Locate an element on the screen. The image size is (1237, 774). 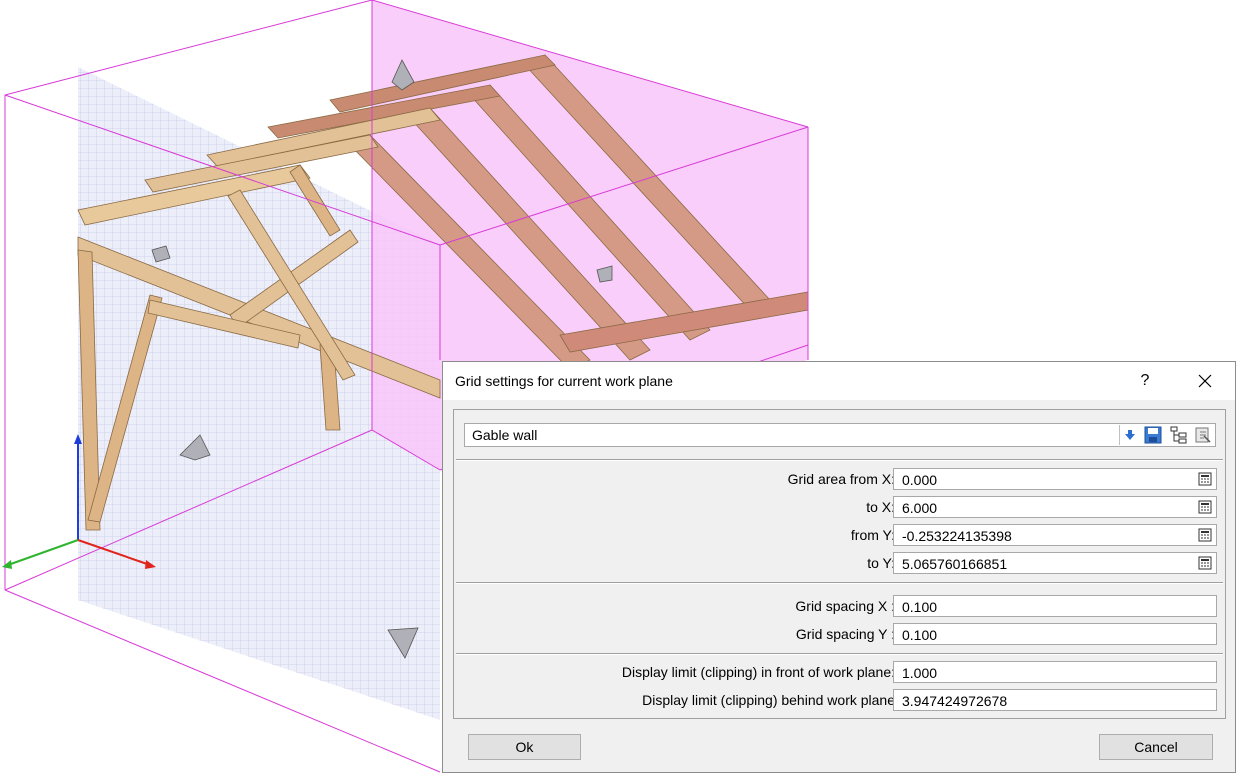
ok-button: Ok is located at coordinates (524, 747).